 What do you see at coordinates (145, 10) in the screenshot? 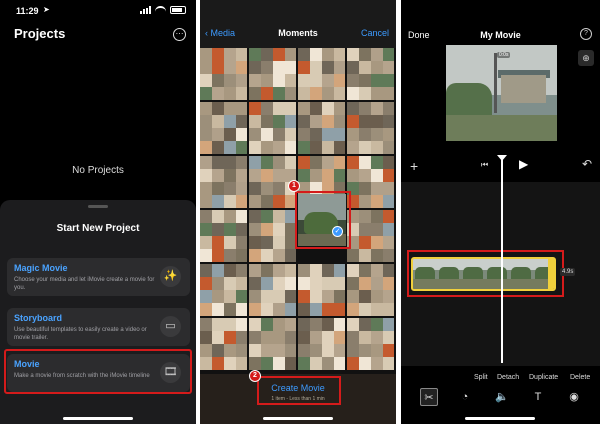
I see `cellular-signal-icon` at bounding box center [145, 10].